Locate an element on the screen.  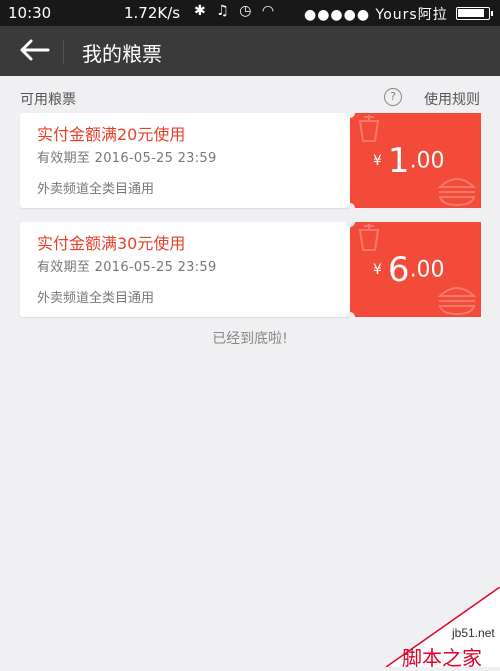
battery-icon is located at coordinates (474, 13).